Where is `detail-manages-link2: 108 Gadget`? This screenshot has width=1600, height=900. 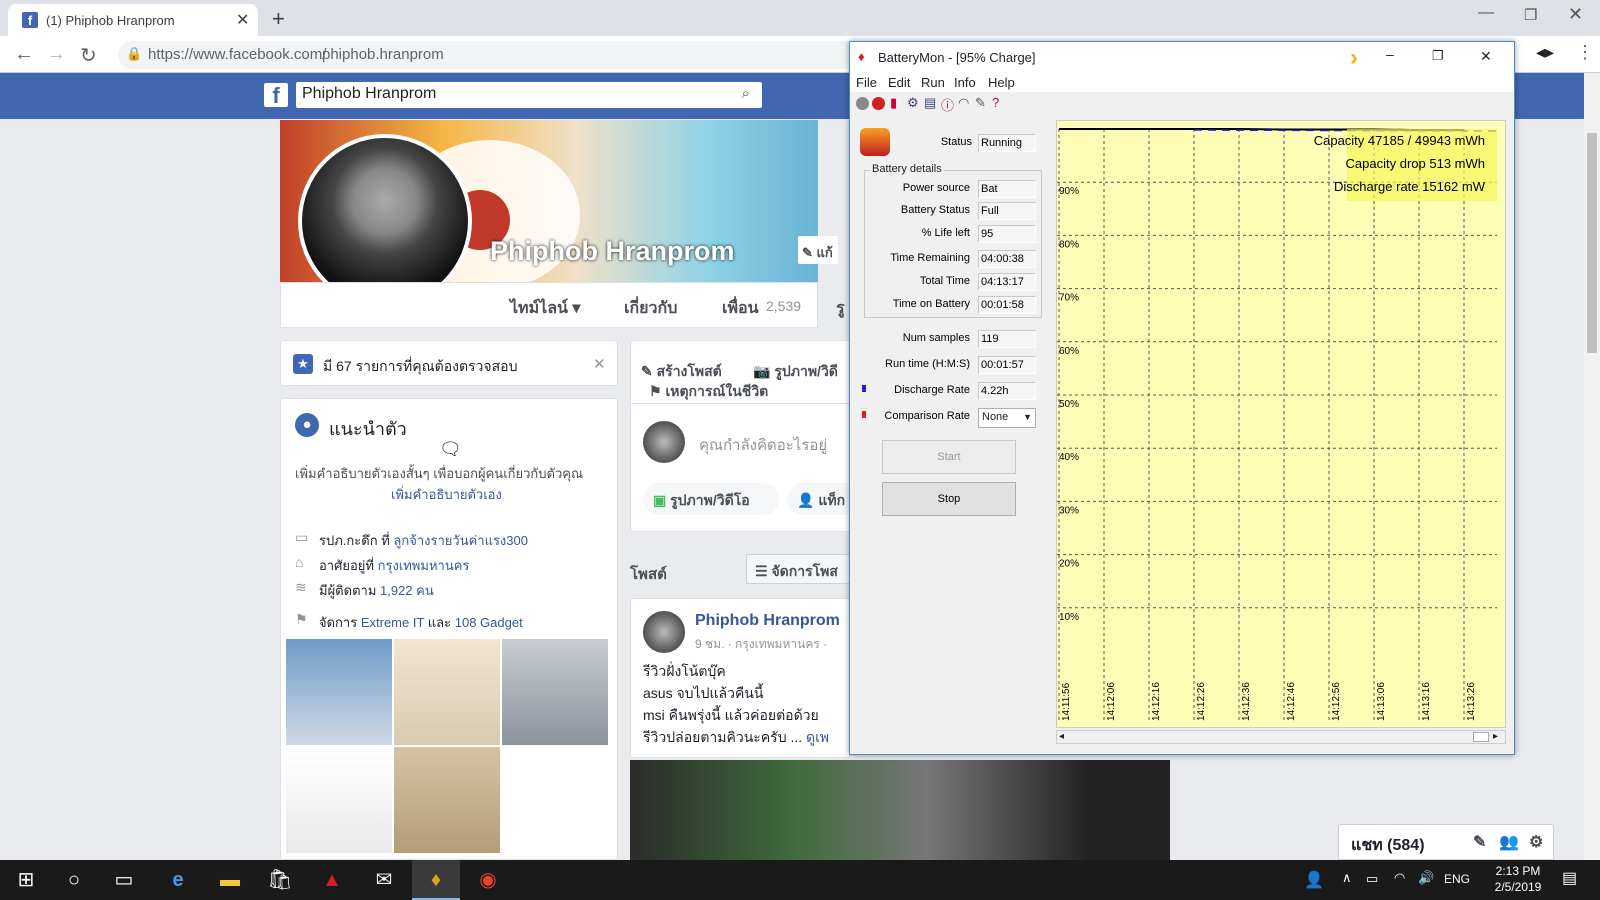
detail-manages-link2: 108 Gadget is located at coordinates (489, 622).